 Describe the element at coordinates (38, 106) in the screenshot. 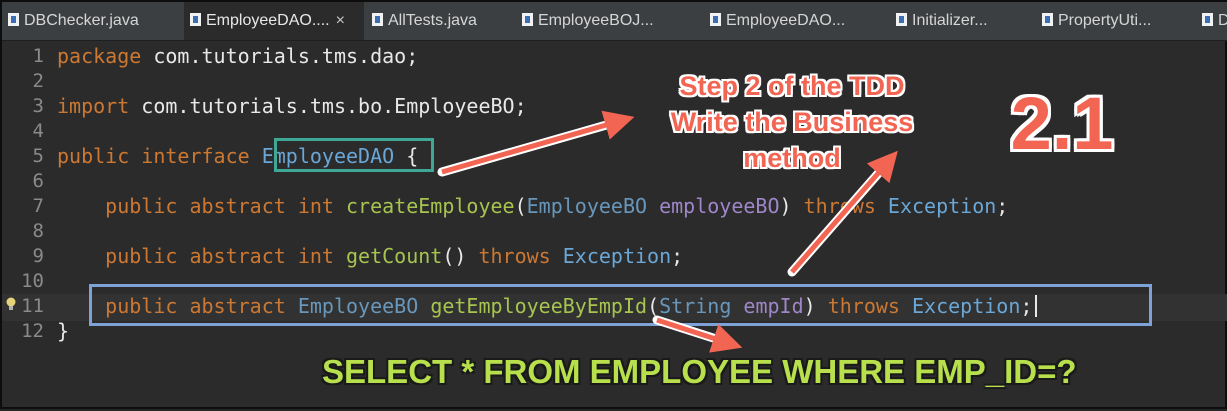

I see `line-number: 3` at that location.